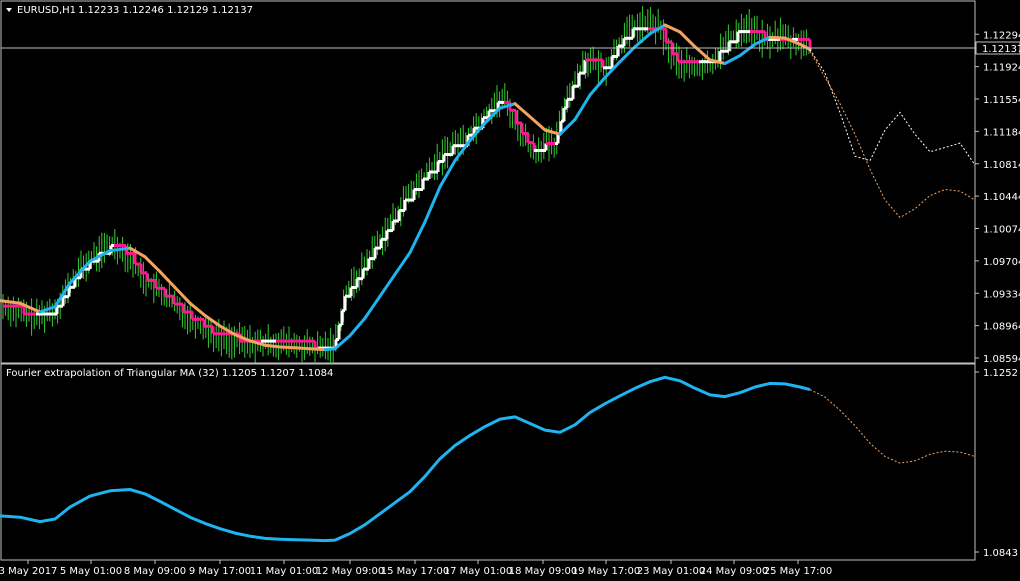  Describe the element at coordinates (1001, 35) in the screenshot. I see `price-tick-label: 1.12294` at that location.